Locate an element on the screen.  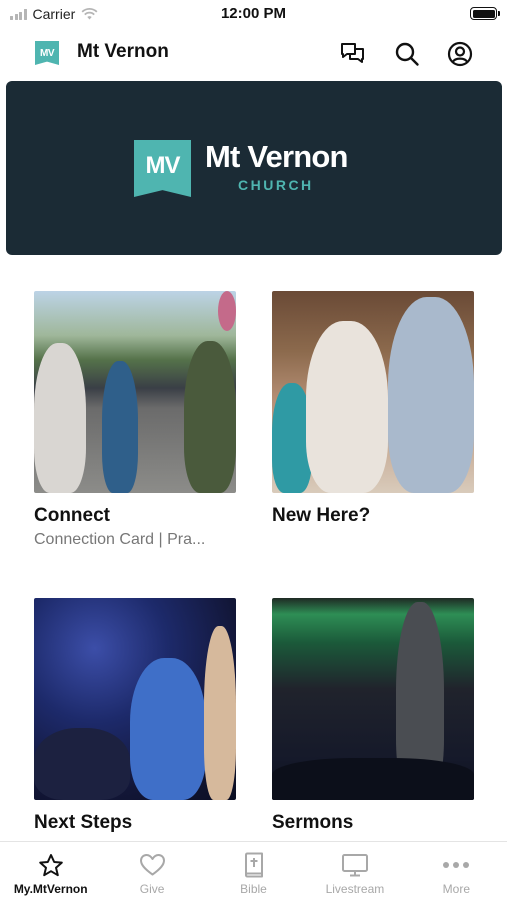
tab-my-mtvernon: My.MtVernon is located at coordinates (50, 871).